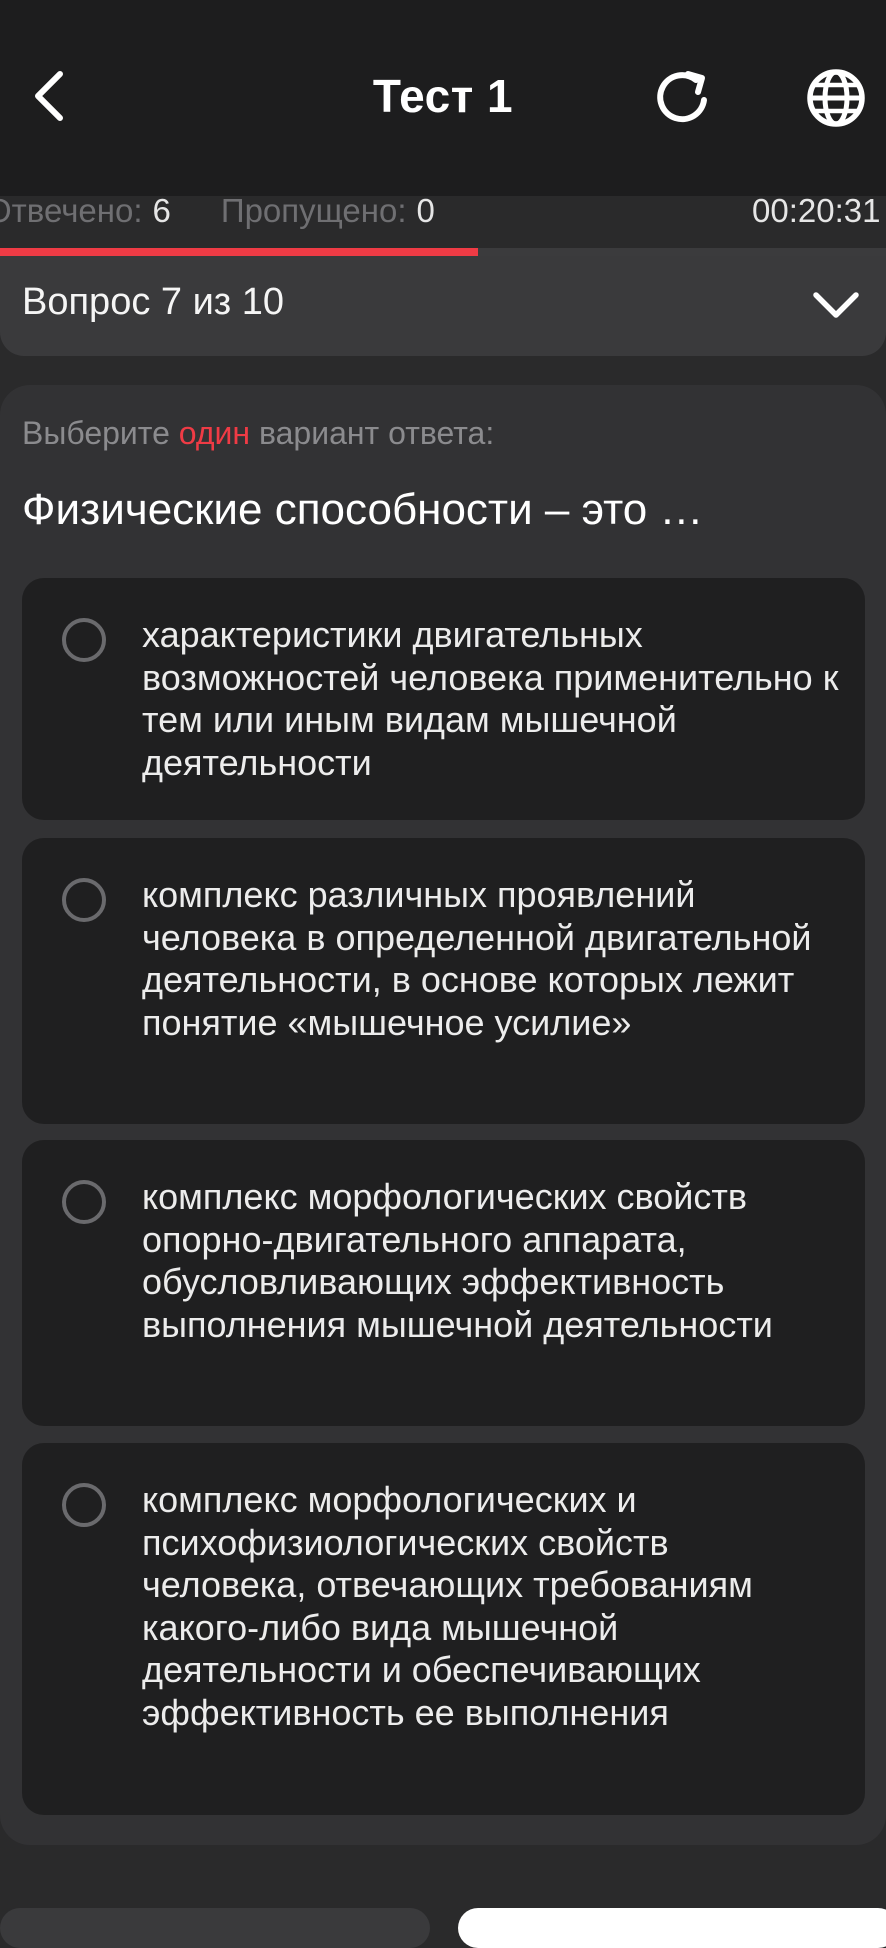 This screenshot has width=886, height=1948. What do you see at coordinates (217, 211) in the screenshot?
I see `answer-stats: Отвечено: 6 Пропущено: 0` at bounding box center [217, 211].